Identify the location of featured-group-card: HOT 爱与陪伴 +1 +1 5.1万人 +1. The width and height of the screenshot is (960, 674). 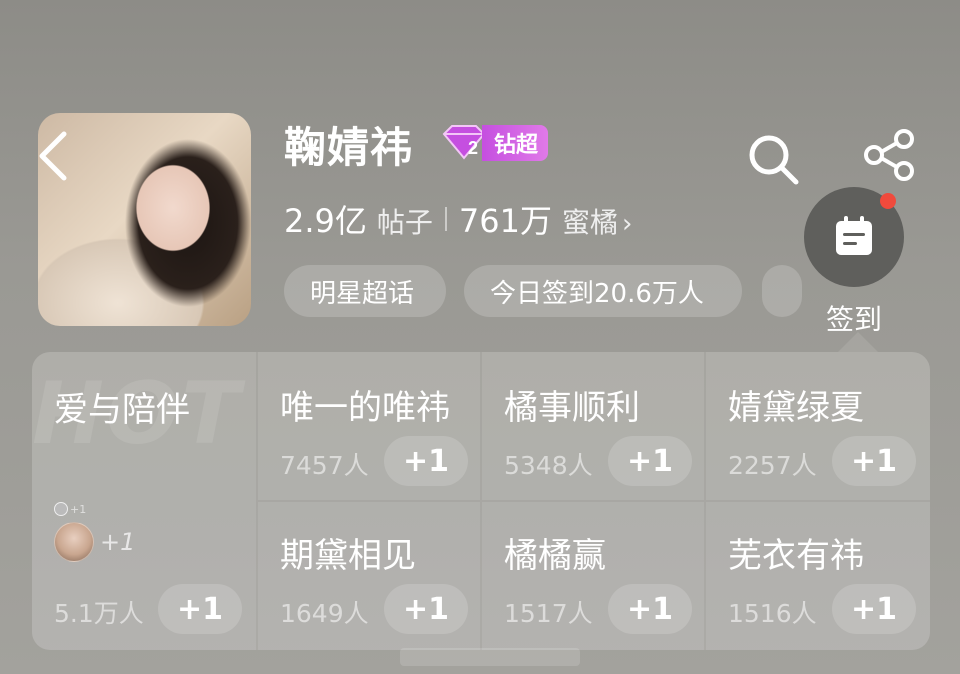
(144, 501).